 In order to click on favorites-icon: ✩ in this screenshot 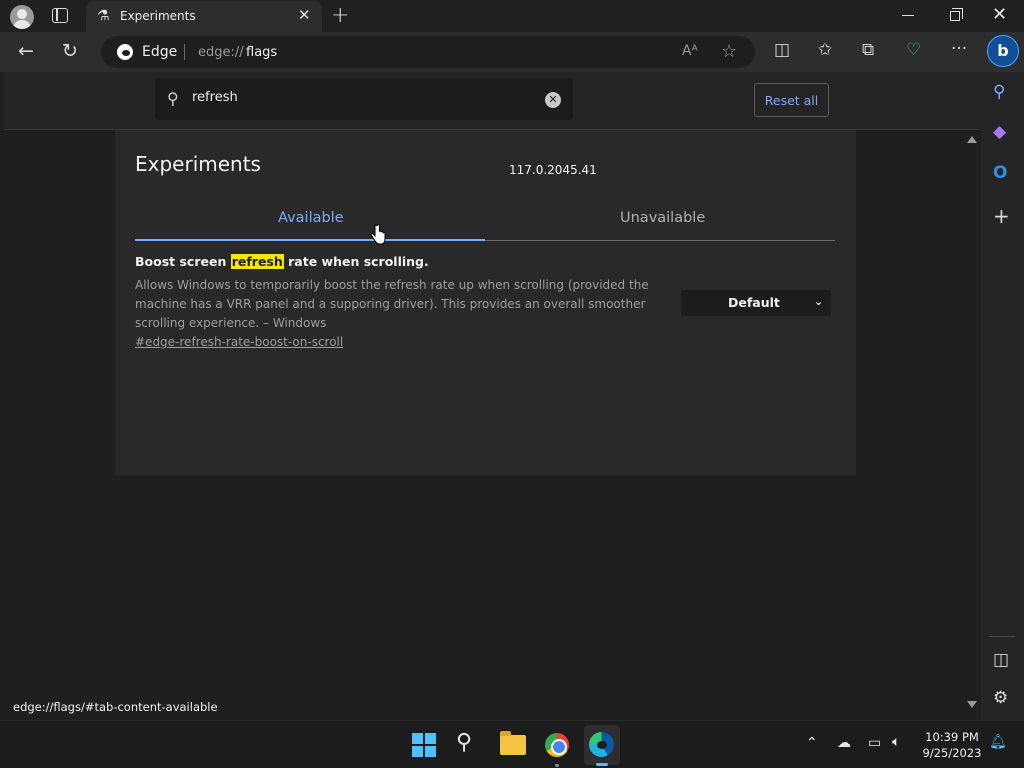, I will do `click(825, 50)`.